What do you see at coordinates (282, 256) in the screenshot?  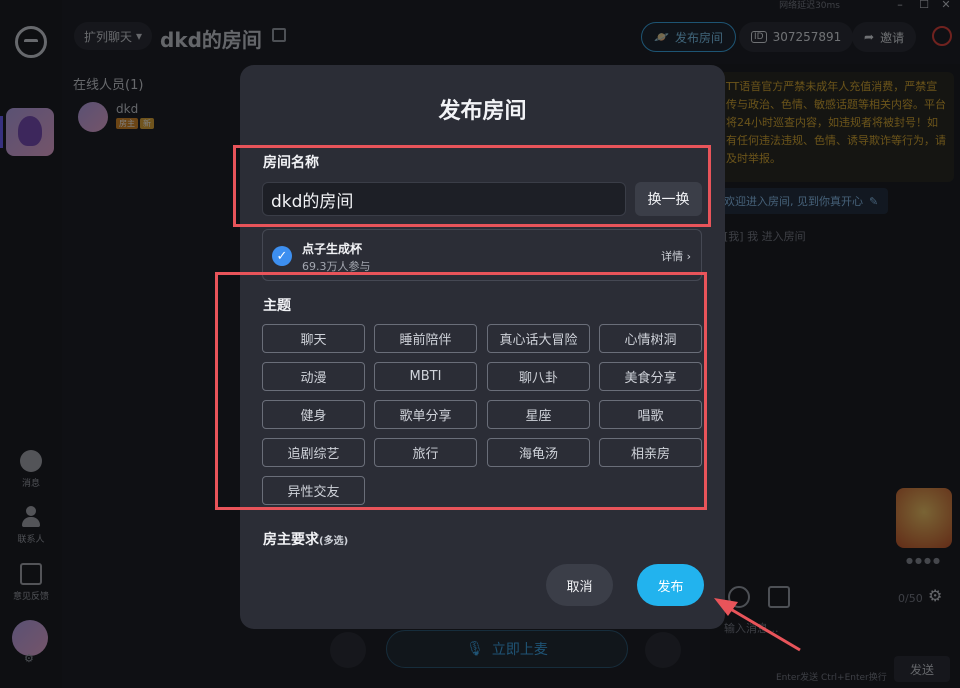 I see `check-icon: ✓` at bounding box center [282, 256].